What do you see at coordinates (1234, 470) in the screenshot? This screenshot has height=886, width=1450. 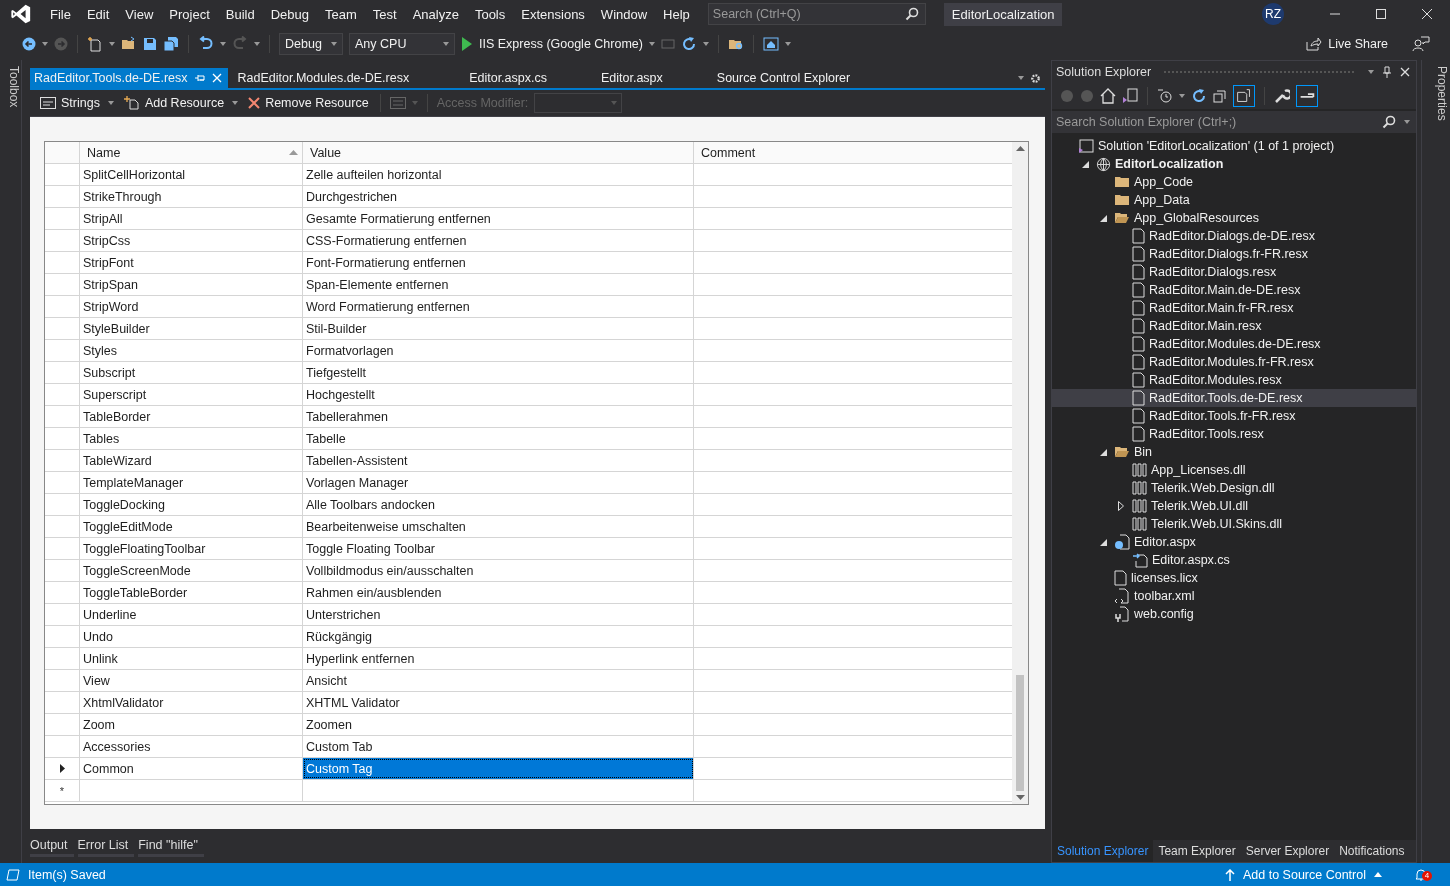 I see `tree-item: App_Licenses.dll` at bounding box center [1234, 470].